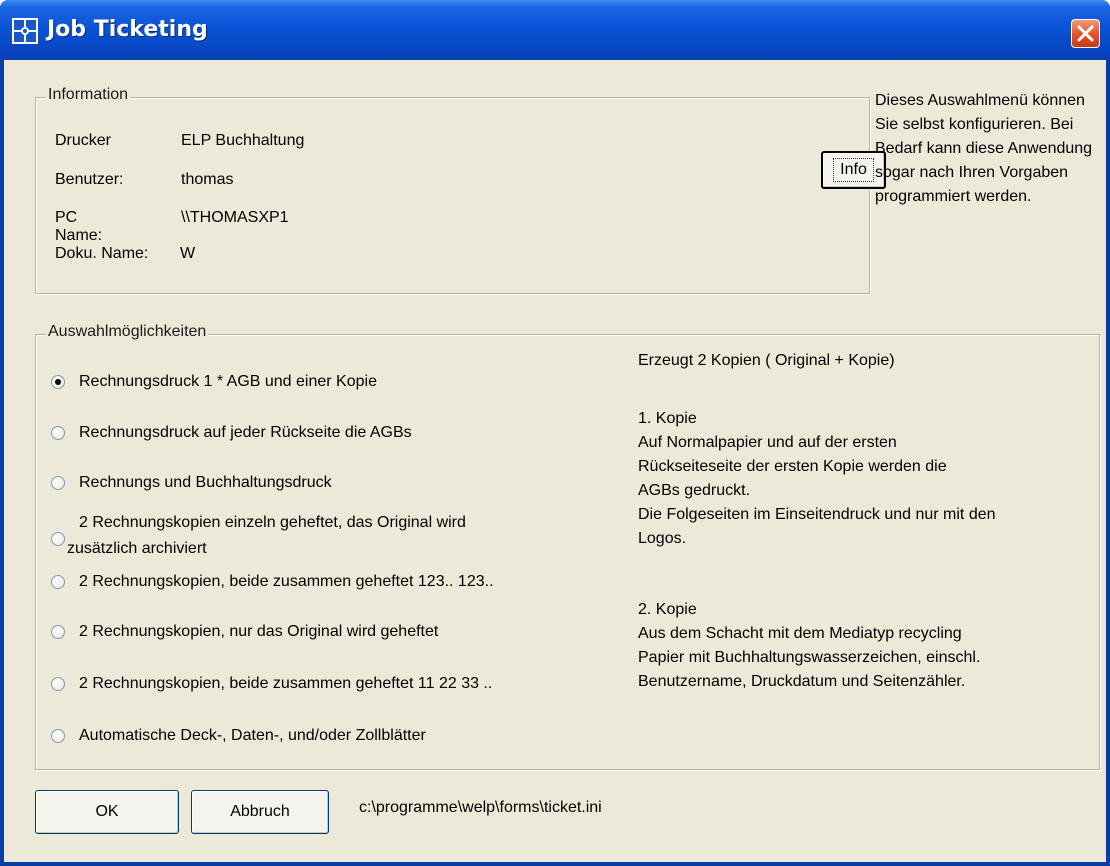 The width and height of the screenshot is (1110, 866). I want to click on config-file-path: c:\programme\welp\forms\ticket.ini, so click(480, 807).